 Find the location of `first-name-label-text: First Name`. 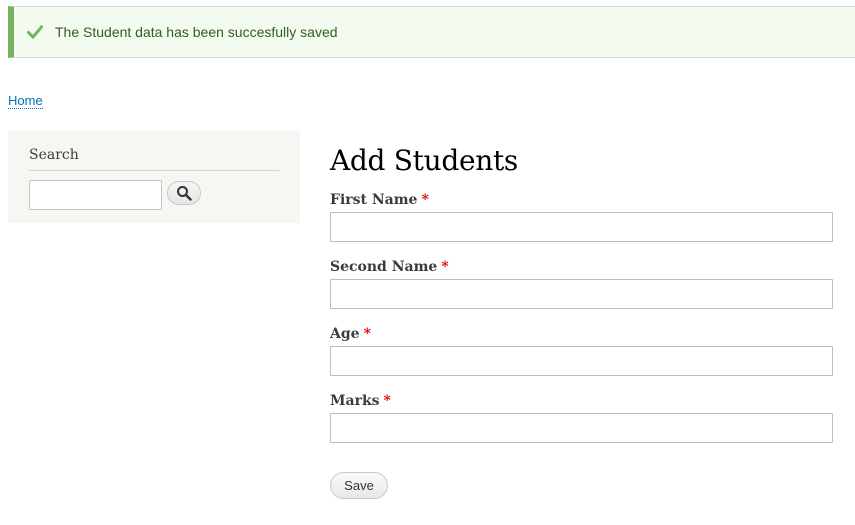

first-name-label-text: First Name is located at coordinates (374, 200).